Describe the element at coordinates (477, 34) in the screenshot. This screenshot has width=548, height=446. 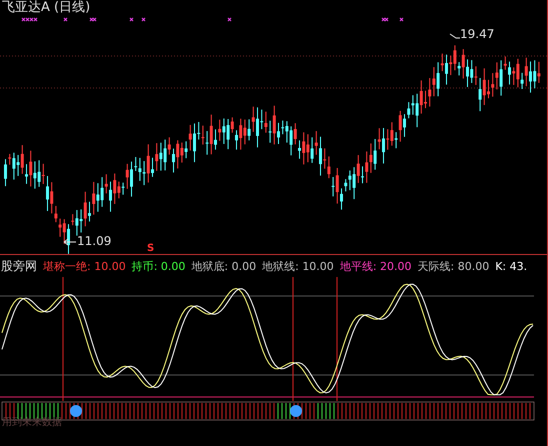
I see `high-price-label: 19.47` at that location.